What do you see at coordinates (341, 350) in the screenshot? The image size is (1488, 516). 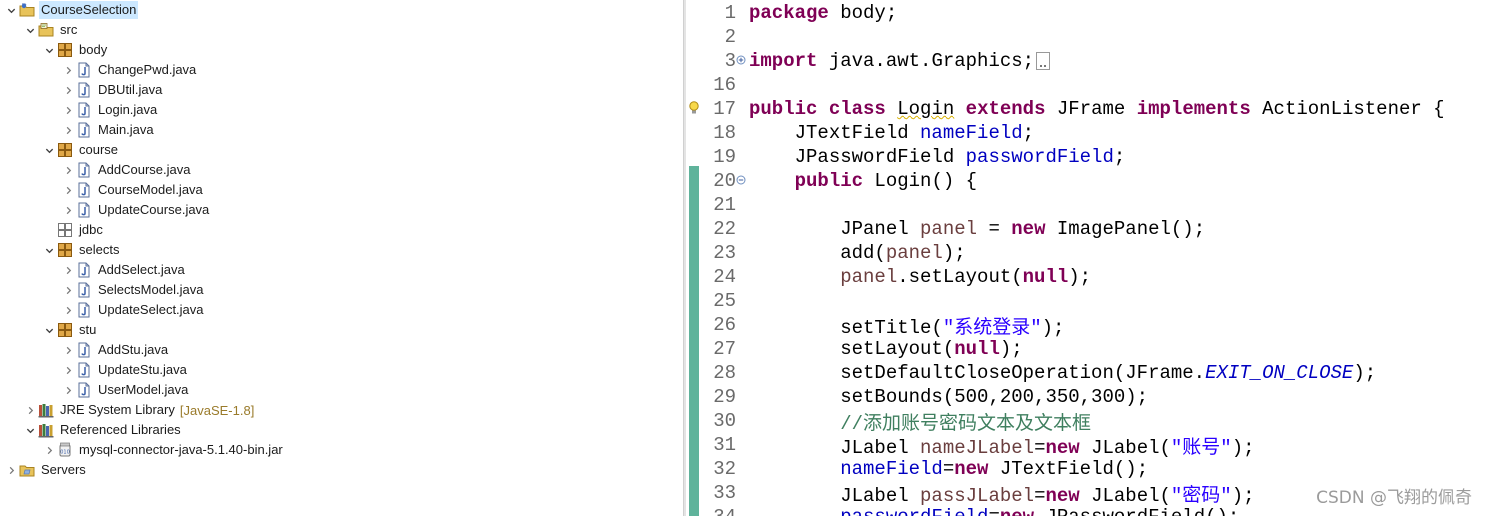 I see `tree-item: AddStu.java` at bounding box center [341, 350].